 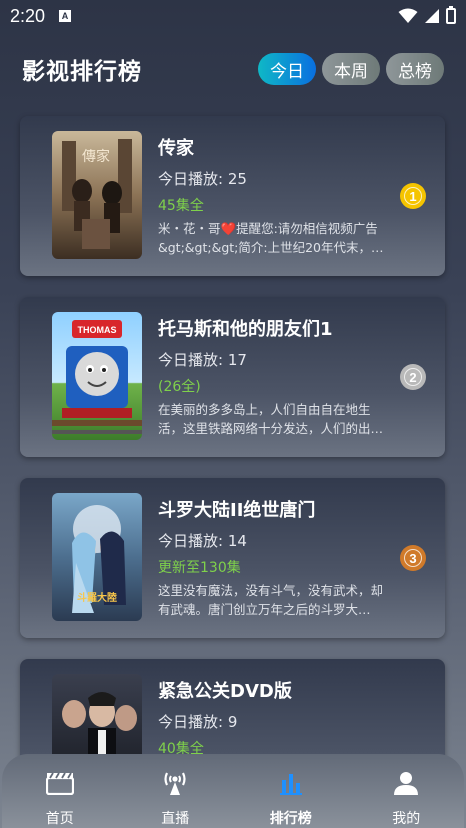 I want to click on item-title: 斗罗大陆II绝世唐门, so click(x=237, y=510).